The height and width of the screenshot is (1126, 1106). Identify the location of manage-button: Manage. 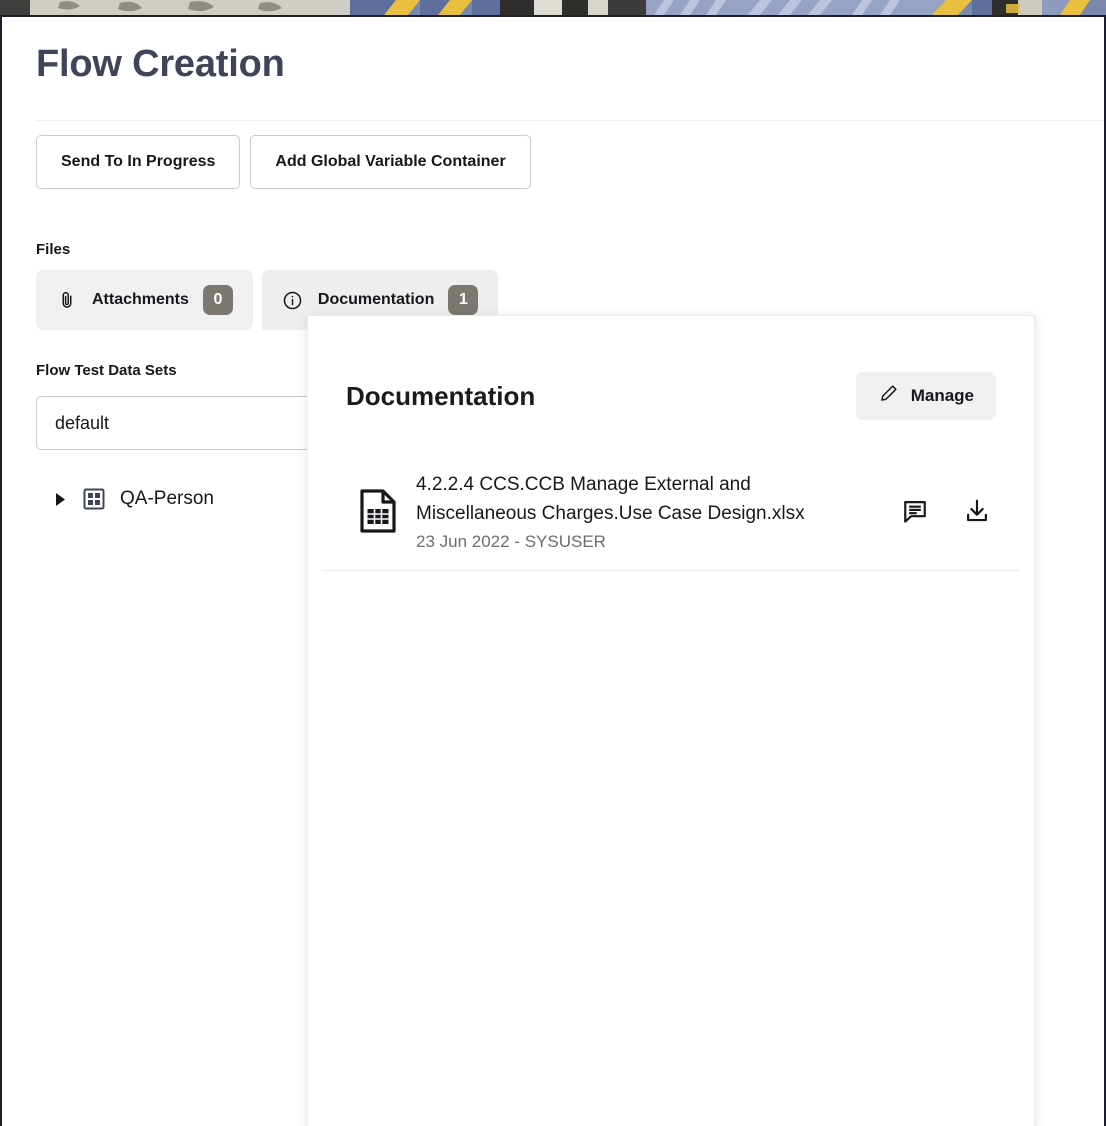
(925, 396).